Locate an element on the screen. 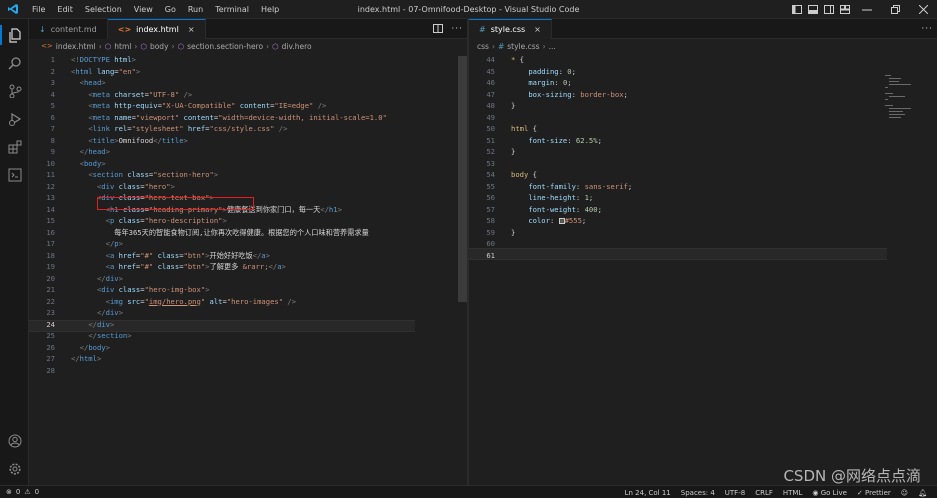 The height and width of the screenshot is (498, 937). encoding: UTF-8 is located at coordinates (735, 493).